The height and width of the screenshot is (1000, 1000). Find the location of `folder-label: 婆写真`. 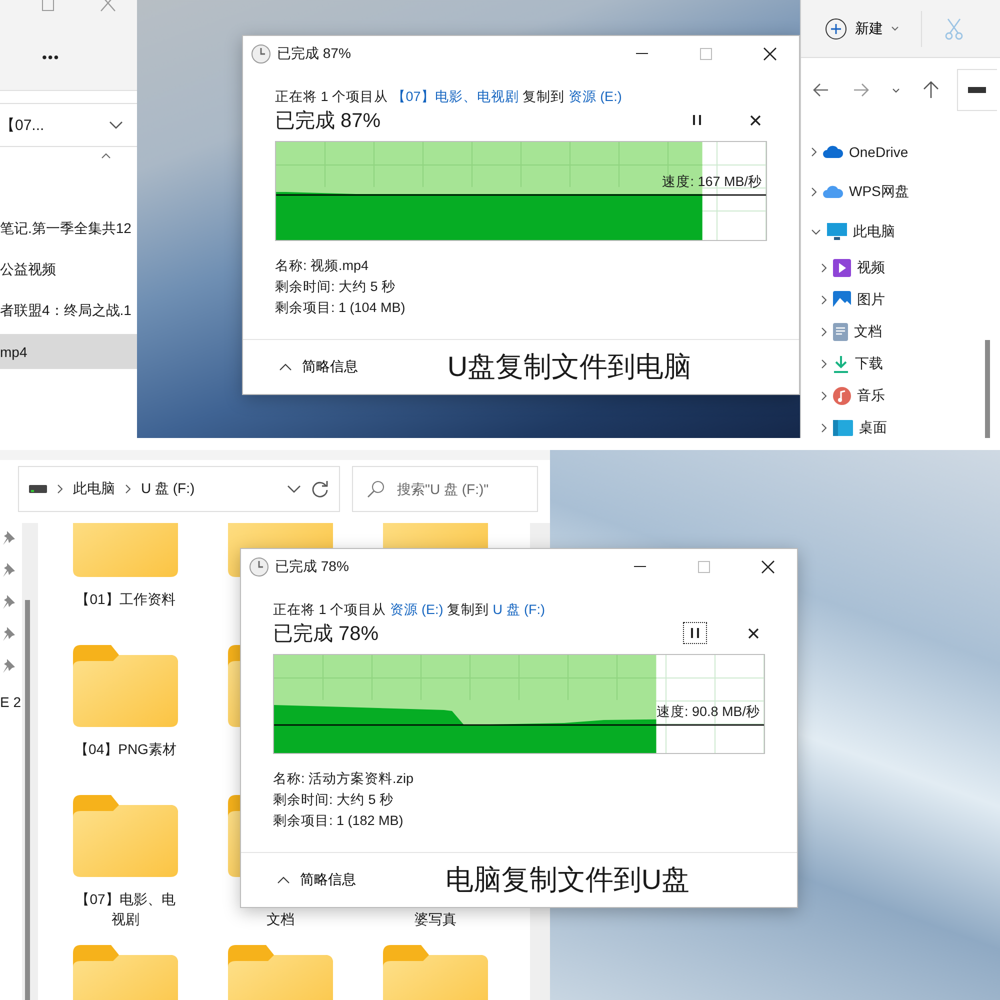

folder-label: 婆写真 is located at coordinates (436, 919).